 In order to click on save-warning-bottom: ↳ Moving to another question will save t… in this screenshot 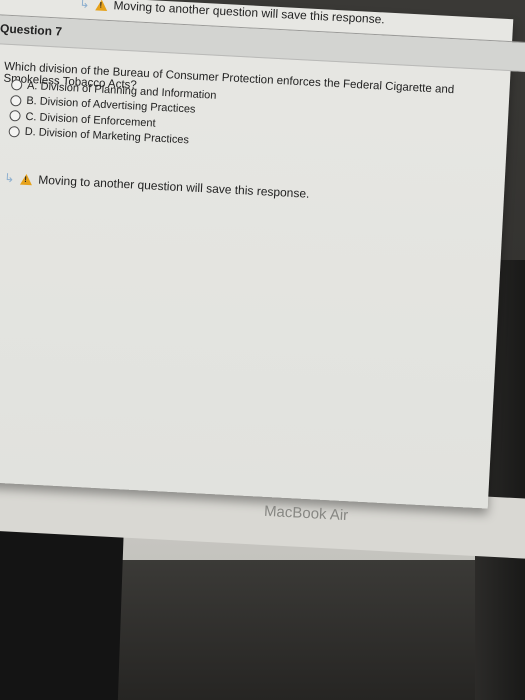, I will do `click(157, 186)`.